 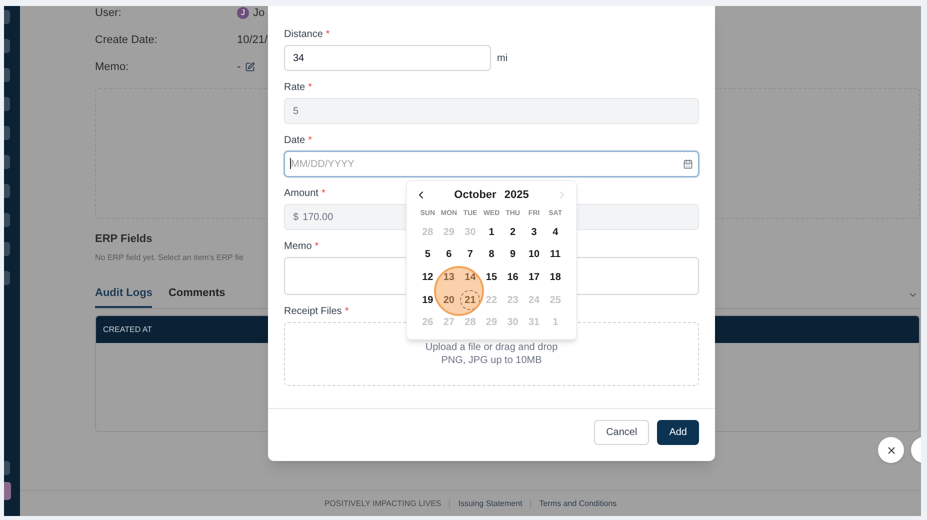 What do you see at coordinates (252, 40) in the screenshot?
I see `detail-value: 10/21/` at bounding box center [252, 40].